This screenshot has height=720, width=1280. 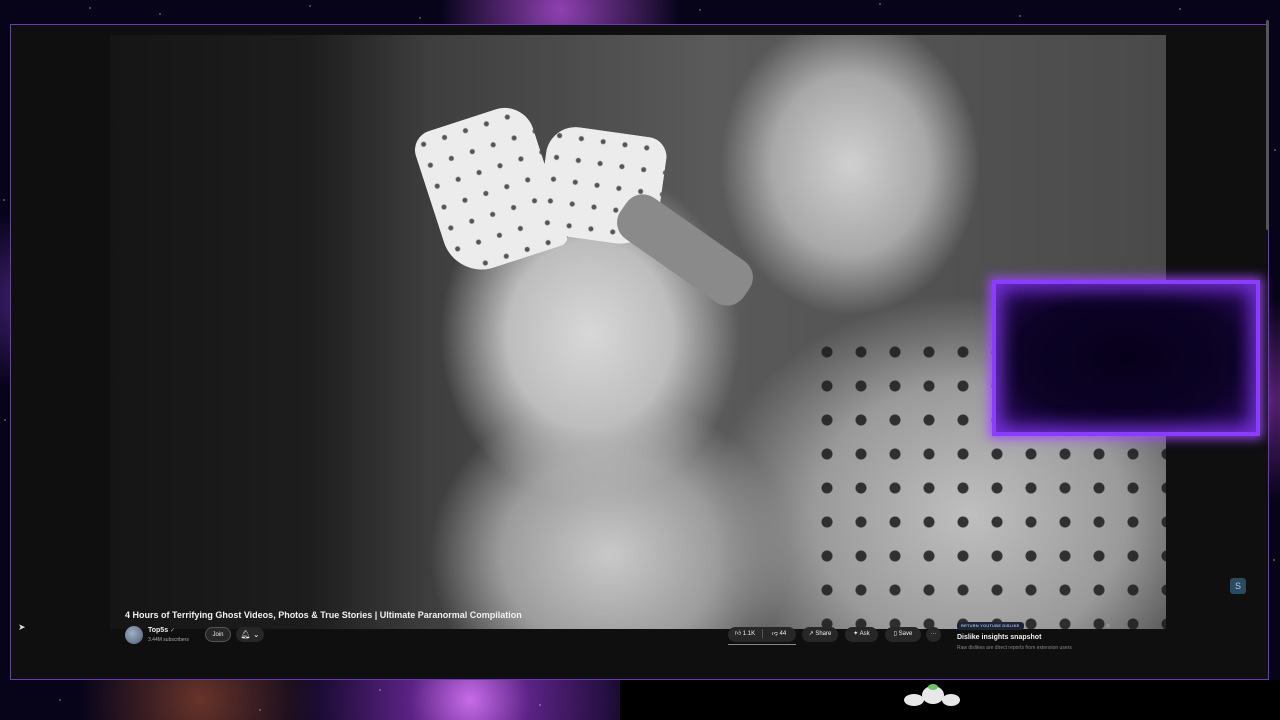 I want to click on thumbs-up-icon: 👍︎, so click(x=738, y=634).